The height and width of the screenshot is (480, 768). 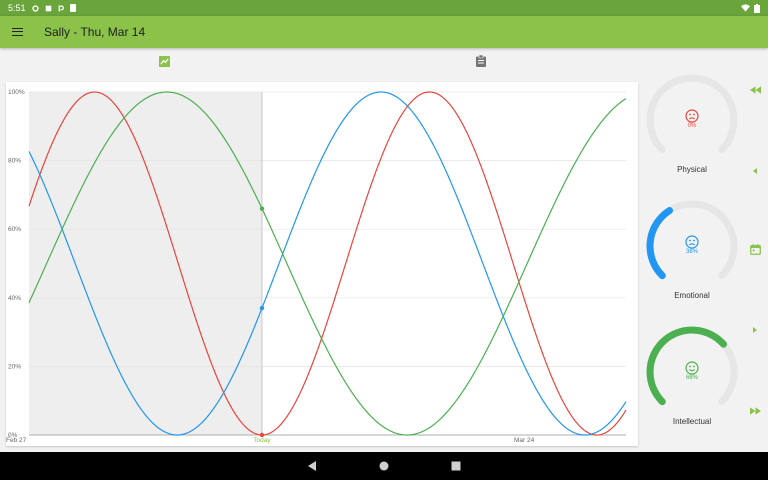 What do you see at coordinates (262, 440) in the screenshot?
I see `x-tick-label: Today` at bounding box center [262, 440].